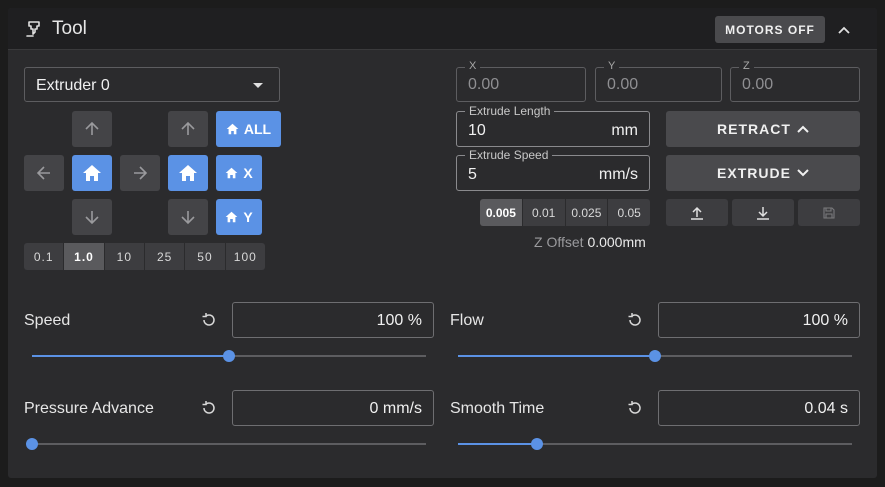 Image resolution: width=885 pixels, height=487 pixels. Describe the element at coordinates (826, 408) in the screenshot. I see `smooth-time-value: 0.04 s` at that location.